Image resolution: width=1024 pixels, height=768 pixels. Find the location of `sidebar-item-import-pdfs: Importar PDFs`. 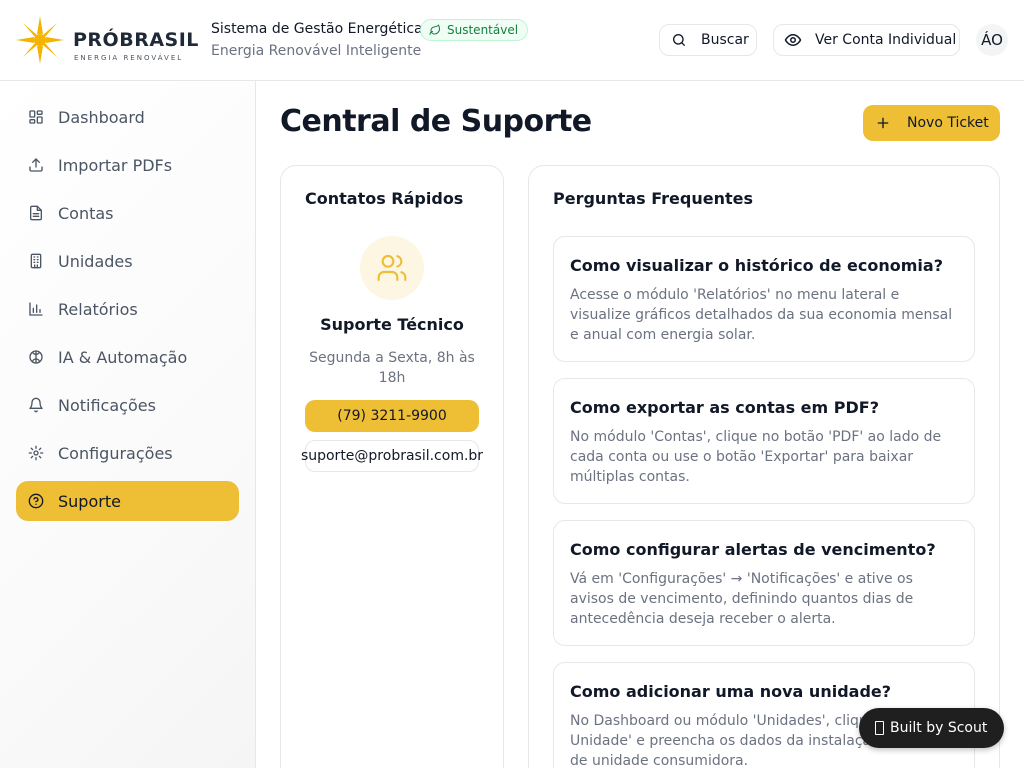

sidebar-item-import-pdfs: Importar PDFs is located at coordinates (127, 165).